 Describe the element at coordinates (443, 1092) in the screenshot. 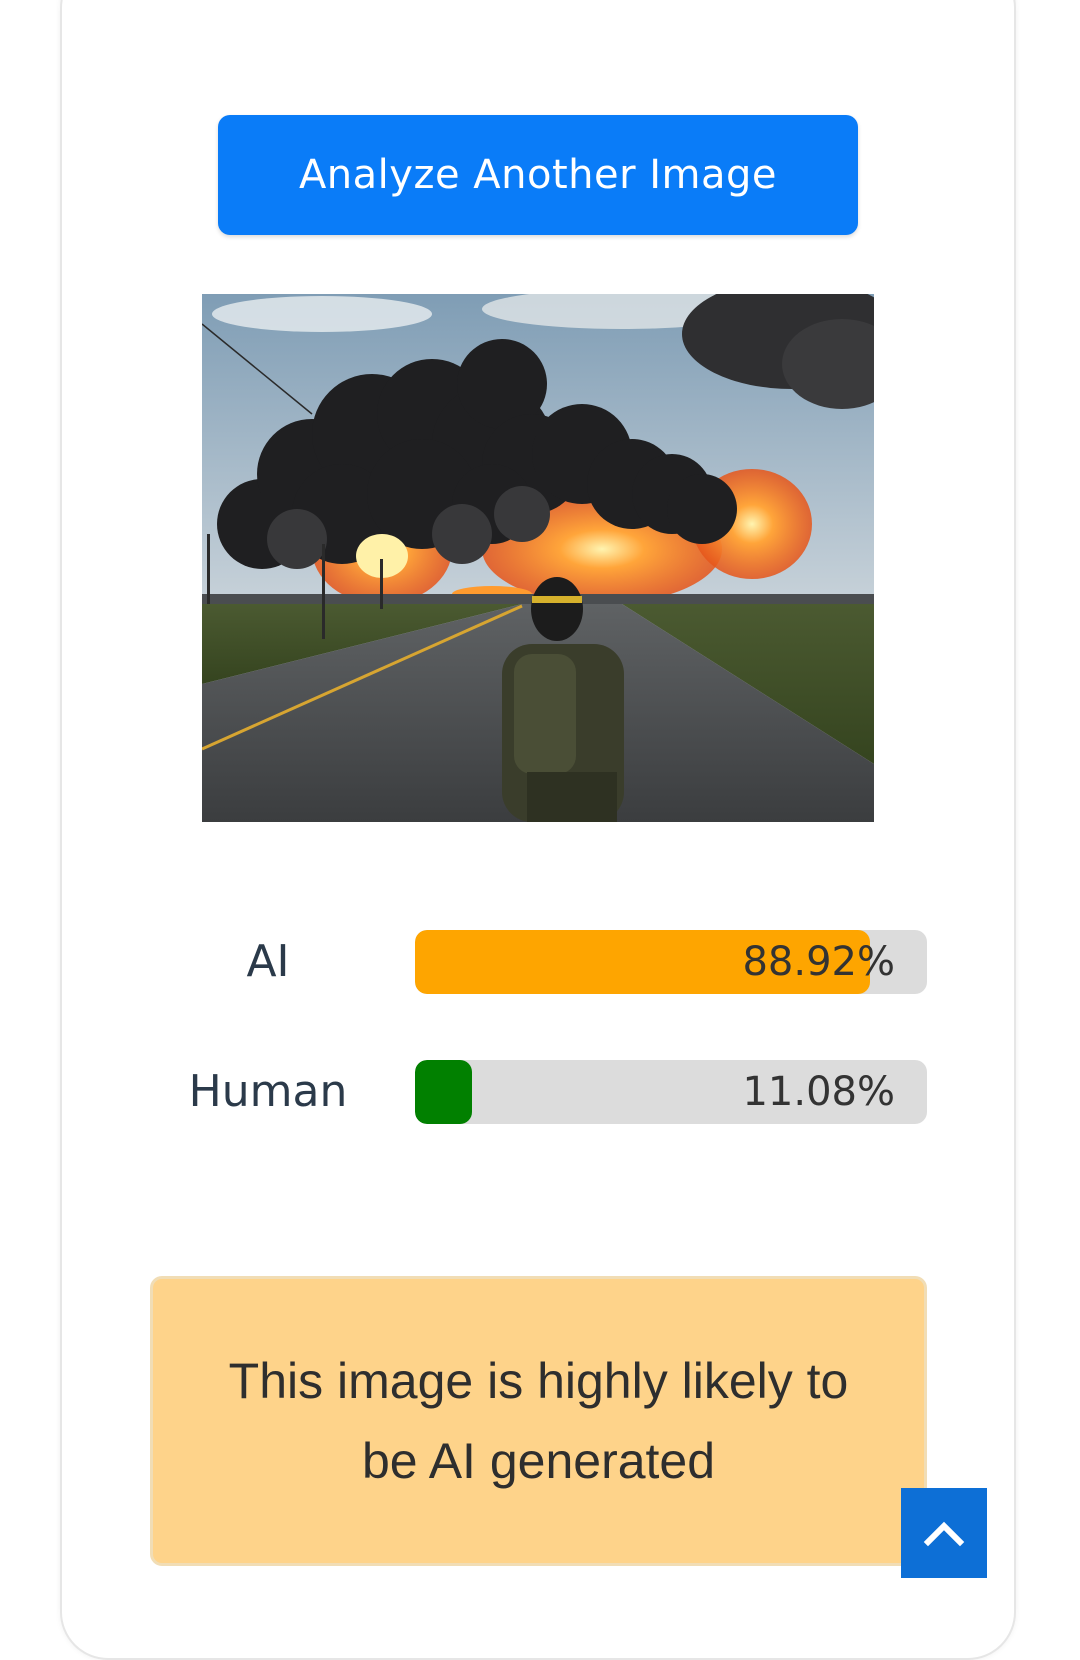

I see `human-progress-fill` at that location.